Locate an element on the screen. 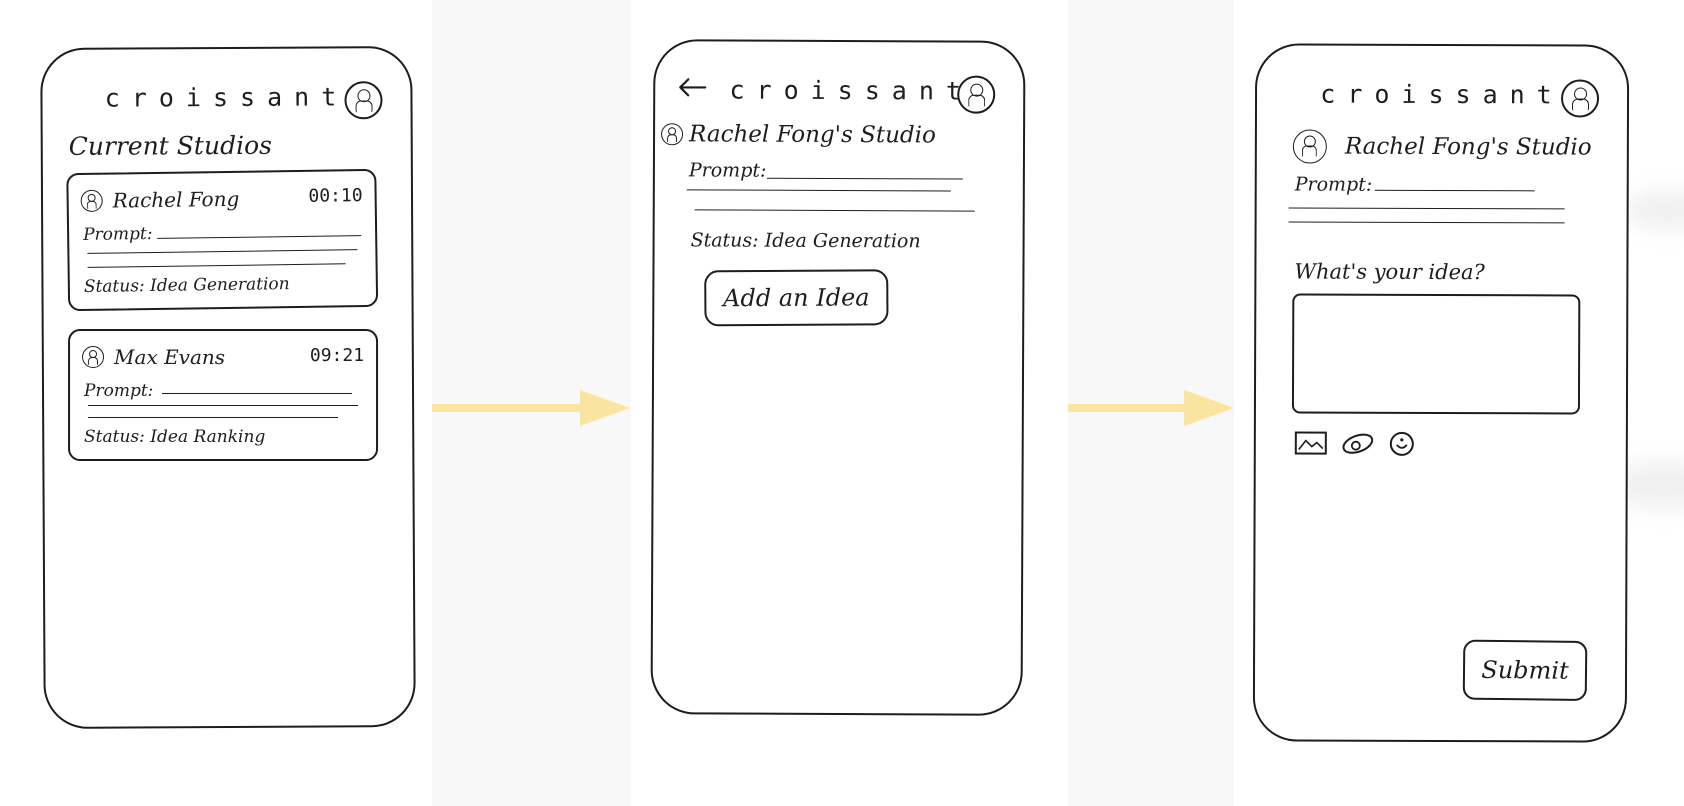 This screenshot has height=806, width=1684. drawing-icon is located at coordinates (1358, 444).